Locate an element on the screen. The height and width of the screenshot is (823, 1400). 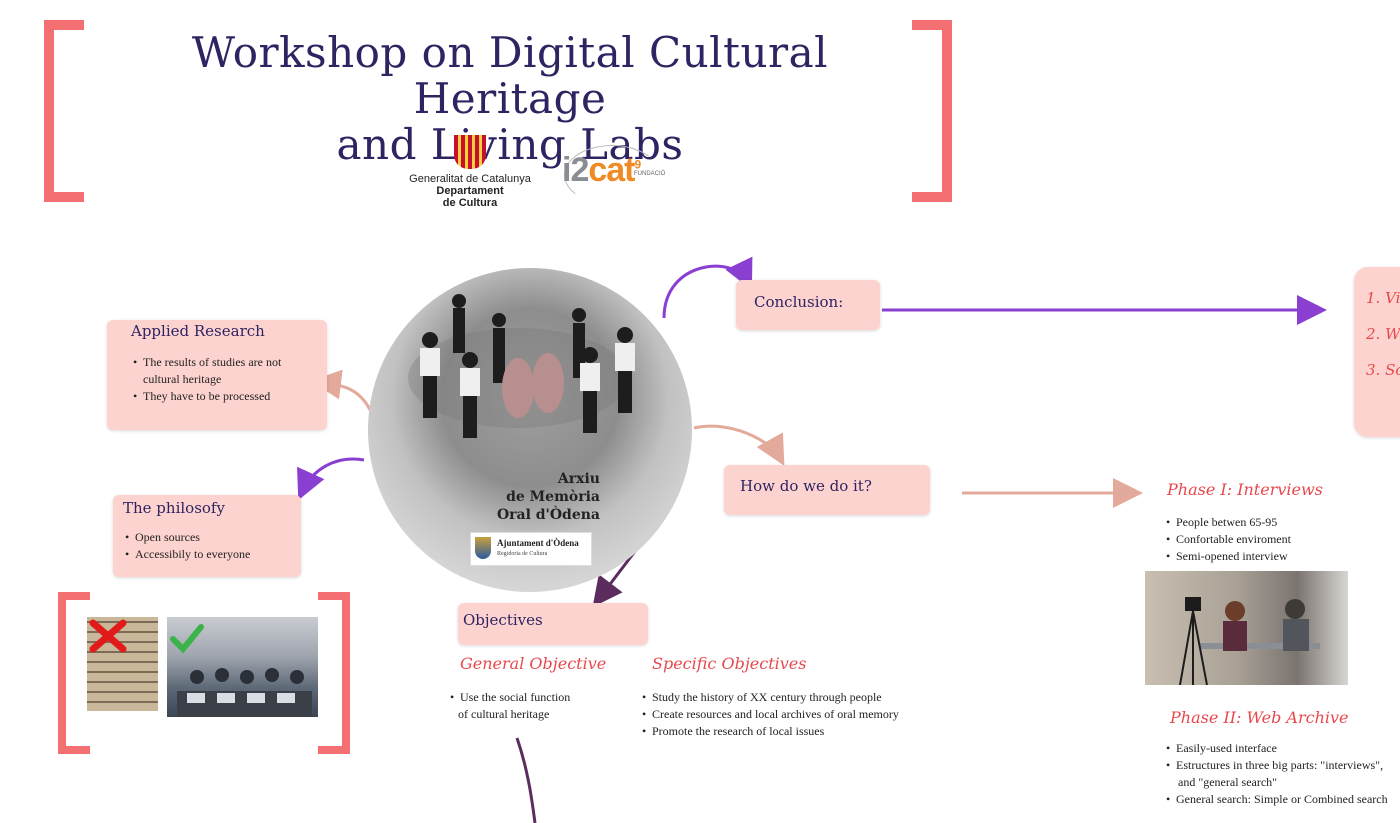
archive-shelves-photo is located at coordinates (122, 664).